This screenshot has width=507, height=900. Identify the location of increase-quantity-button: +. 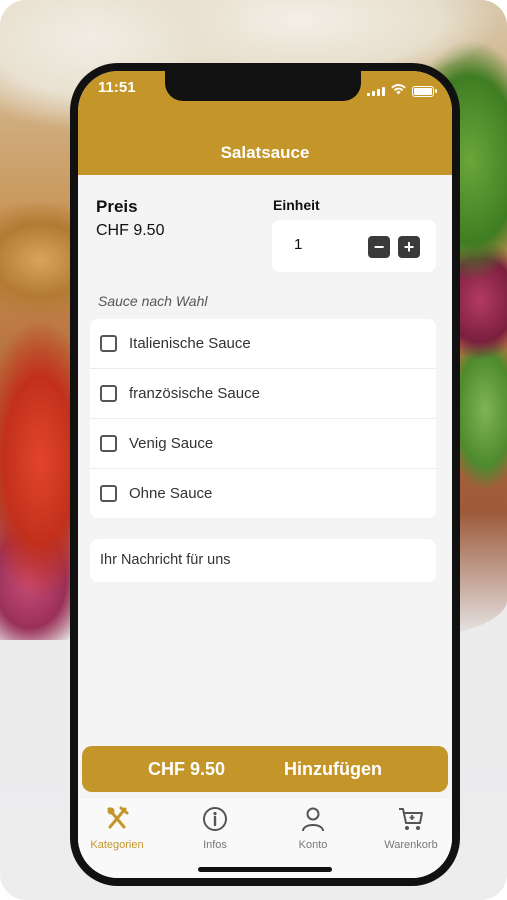
(409, 247).